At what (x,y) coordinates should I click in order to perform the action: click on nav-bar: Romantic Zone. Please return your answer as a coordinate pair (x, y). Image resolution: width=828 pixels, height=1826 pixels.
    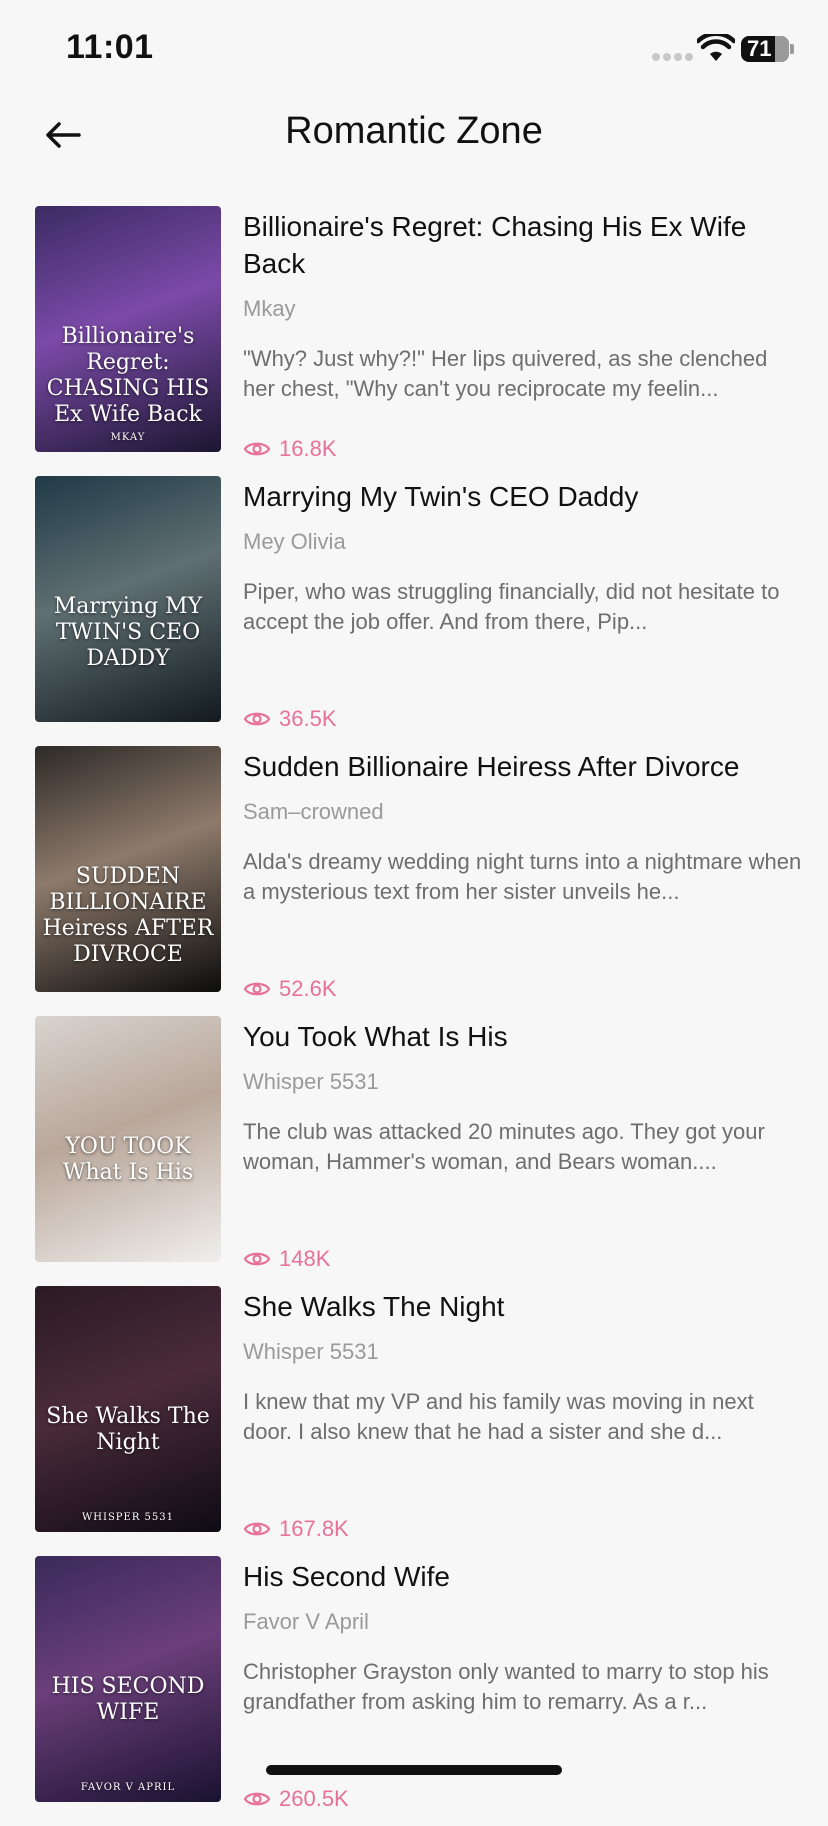
    Looking at the image, I should click on (414, 136).